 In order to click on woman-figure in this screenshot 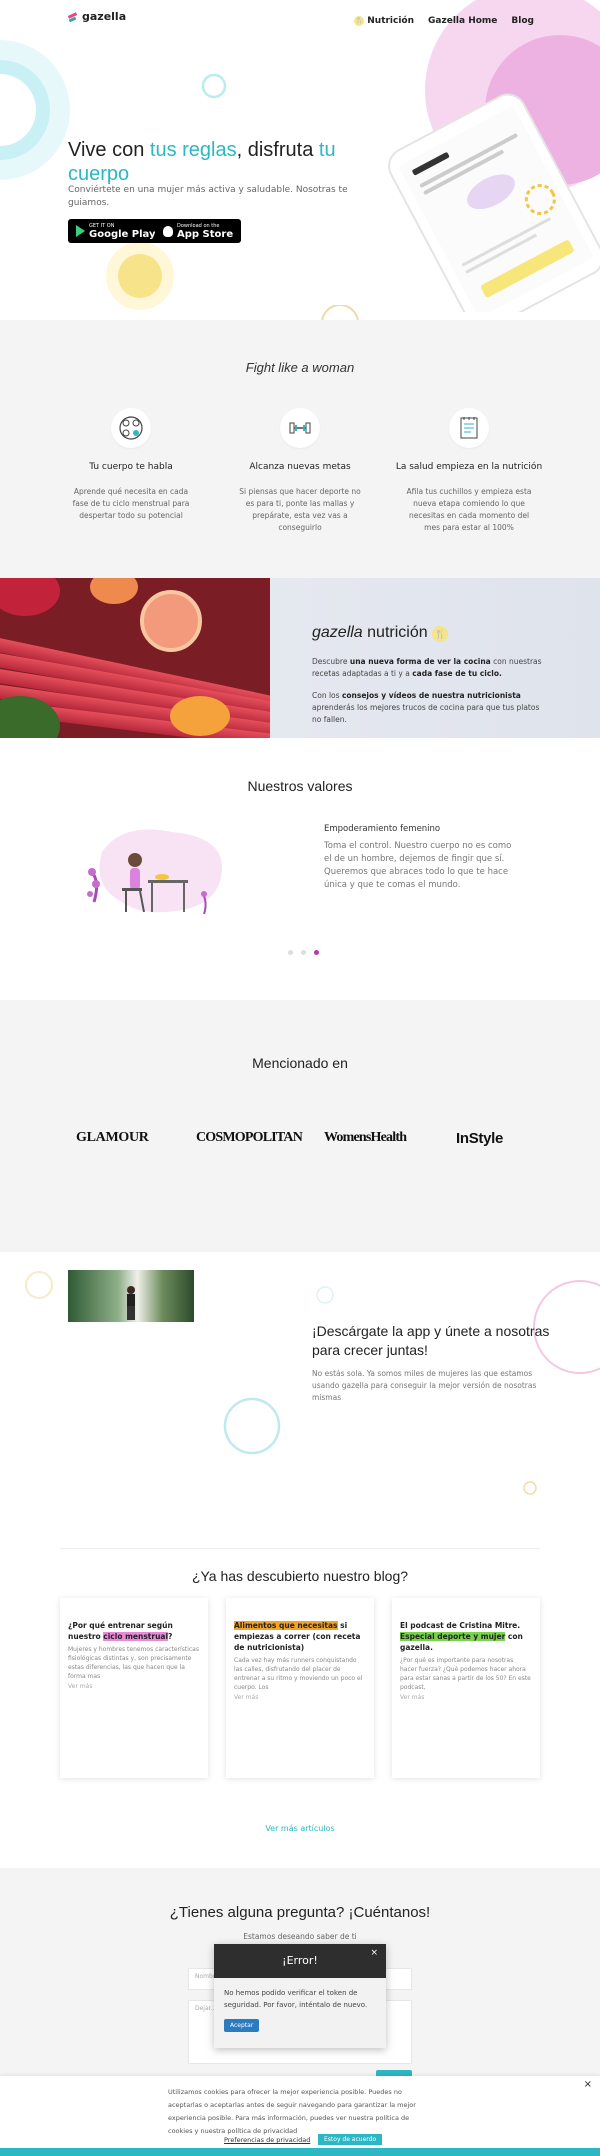, I will do `click(131, 1303)`.